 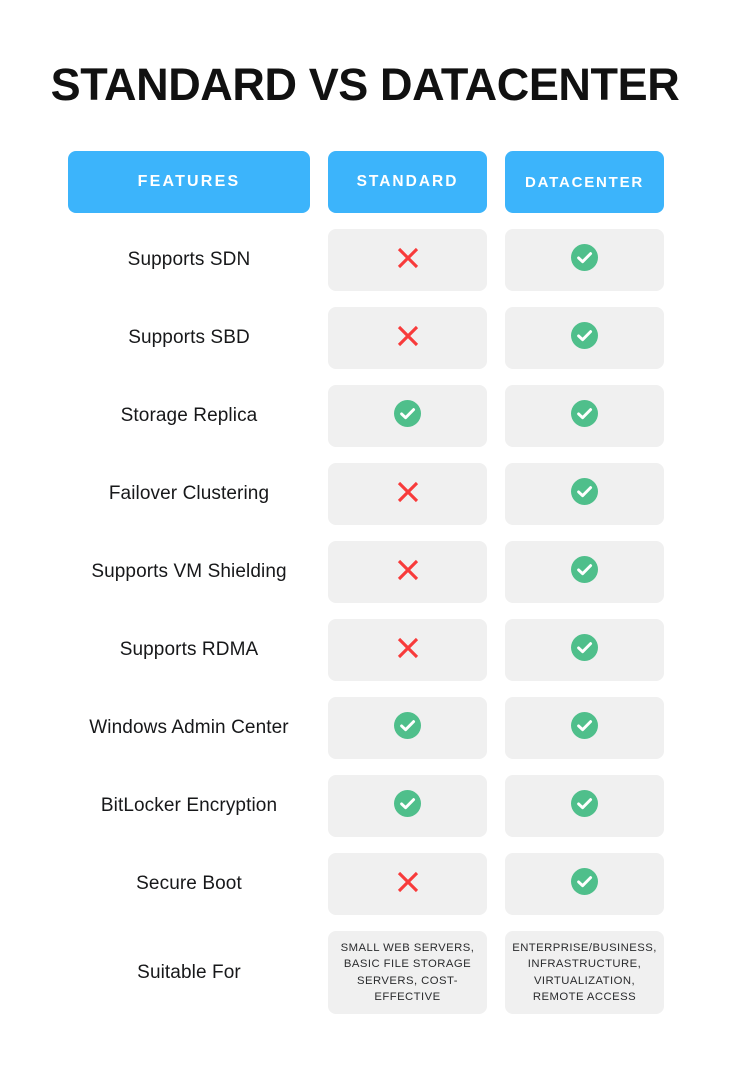 I want to click on feature-label: Failover Clustering, so click(x=189, y=493).